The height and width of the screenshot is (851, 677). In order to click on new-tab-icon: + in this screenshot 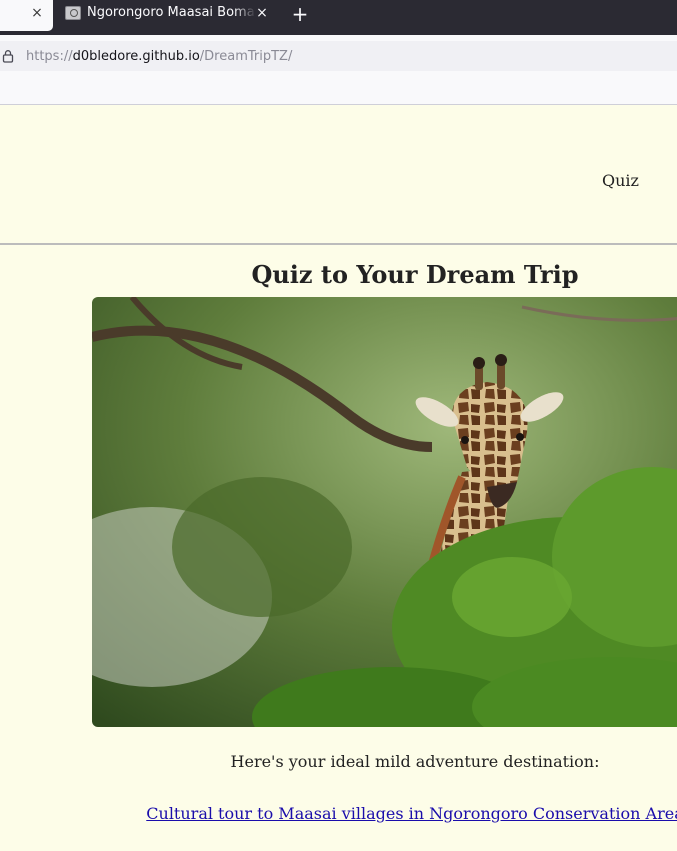, I will do `click(300, 14)`.